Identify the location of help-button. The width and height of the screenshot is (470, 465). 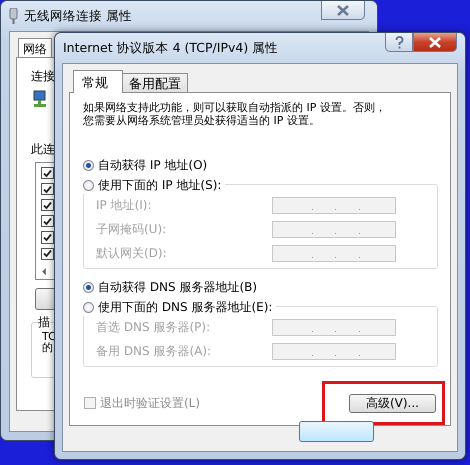
(399, 42).